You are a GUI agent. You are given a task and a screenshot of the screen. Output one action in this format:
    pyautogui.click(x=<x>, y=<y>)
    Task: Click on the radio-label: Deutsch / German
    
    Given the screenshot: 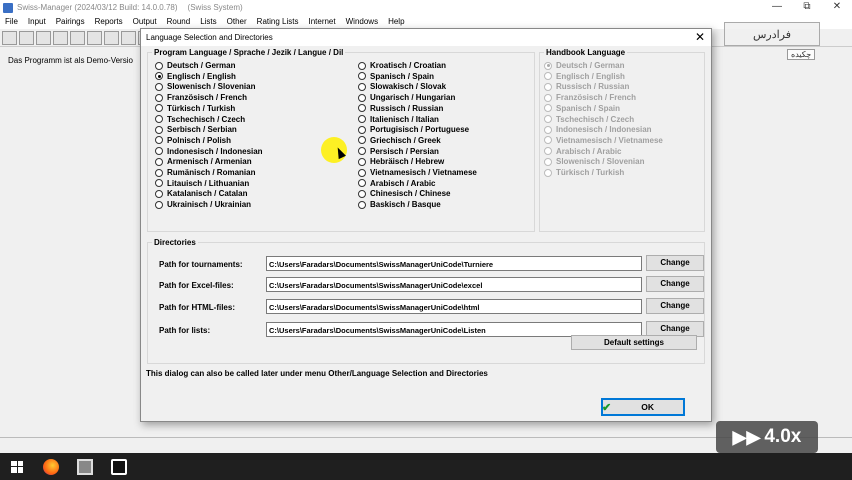 What is the action you would take?
    pyautogui.click(x=590, y=65)
    